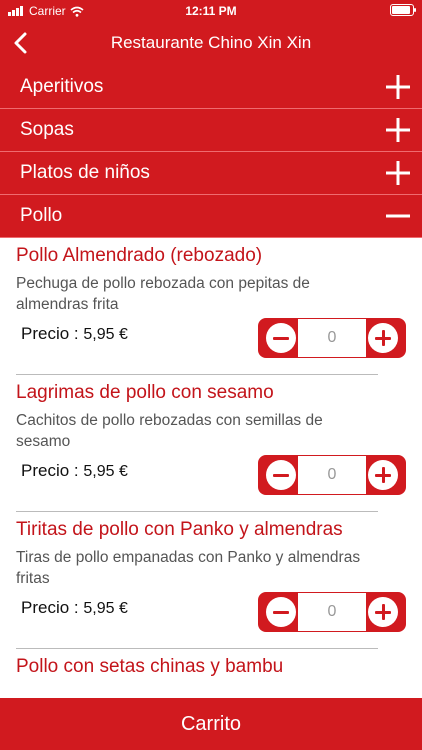  Describe the element at coordinates (139, 255) in the screenshot. I see `item-name: Pollo Almendrado (rebozado)` at that location.